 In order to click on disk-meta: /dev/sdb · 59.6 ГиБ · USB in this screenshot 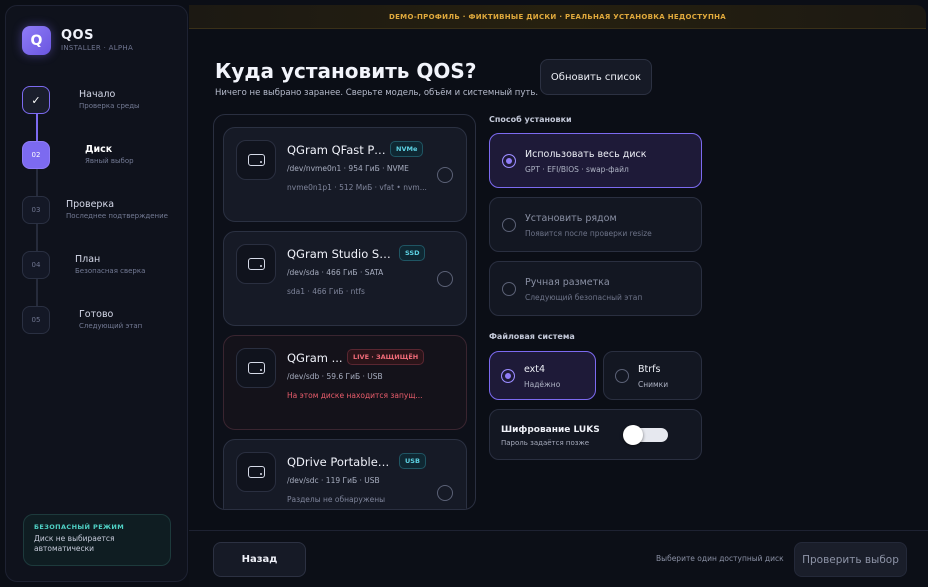, I will do `click(335, 376)`.